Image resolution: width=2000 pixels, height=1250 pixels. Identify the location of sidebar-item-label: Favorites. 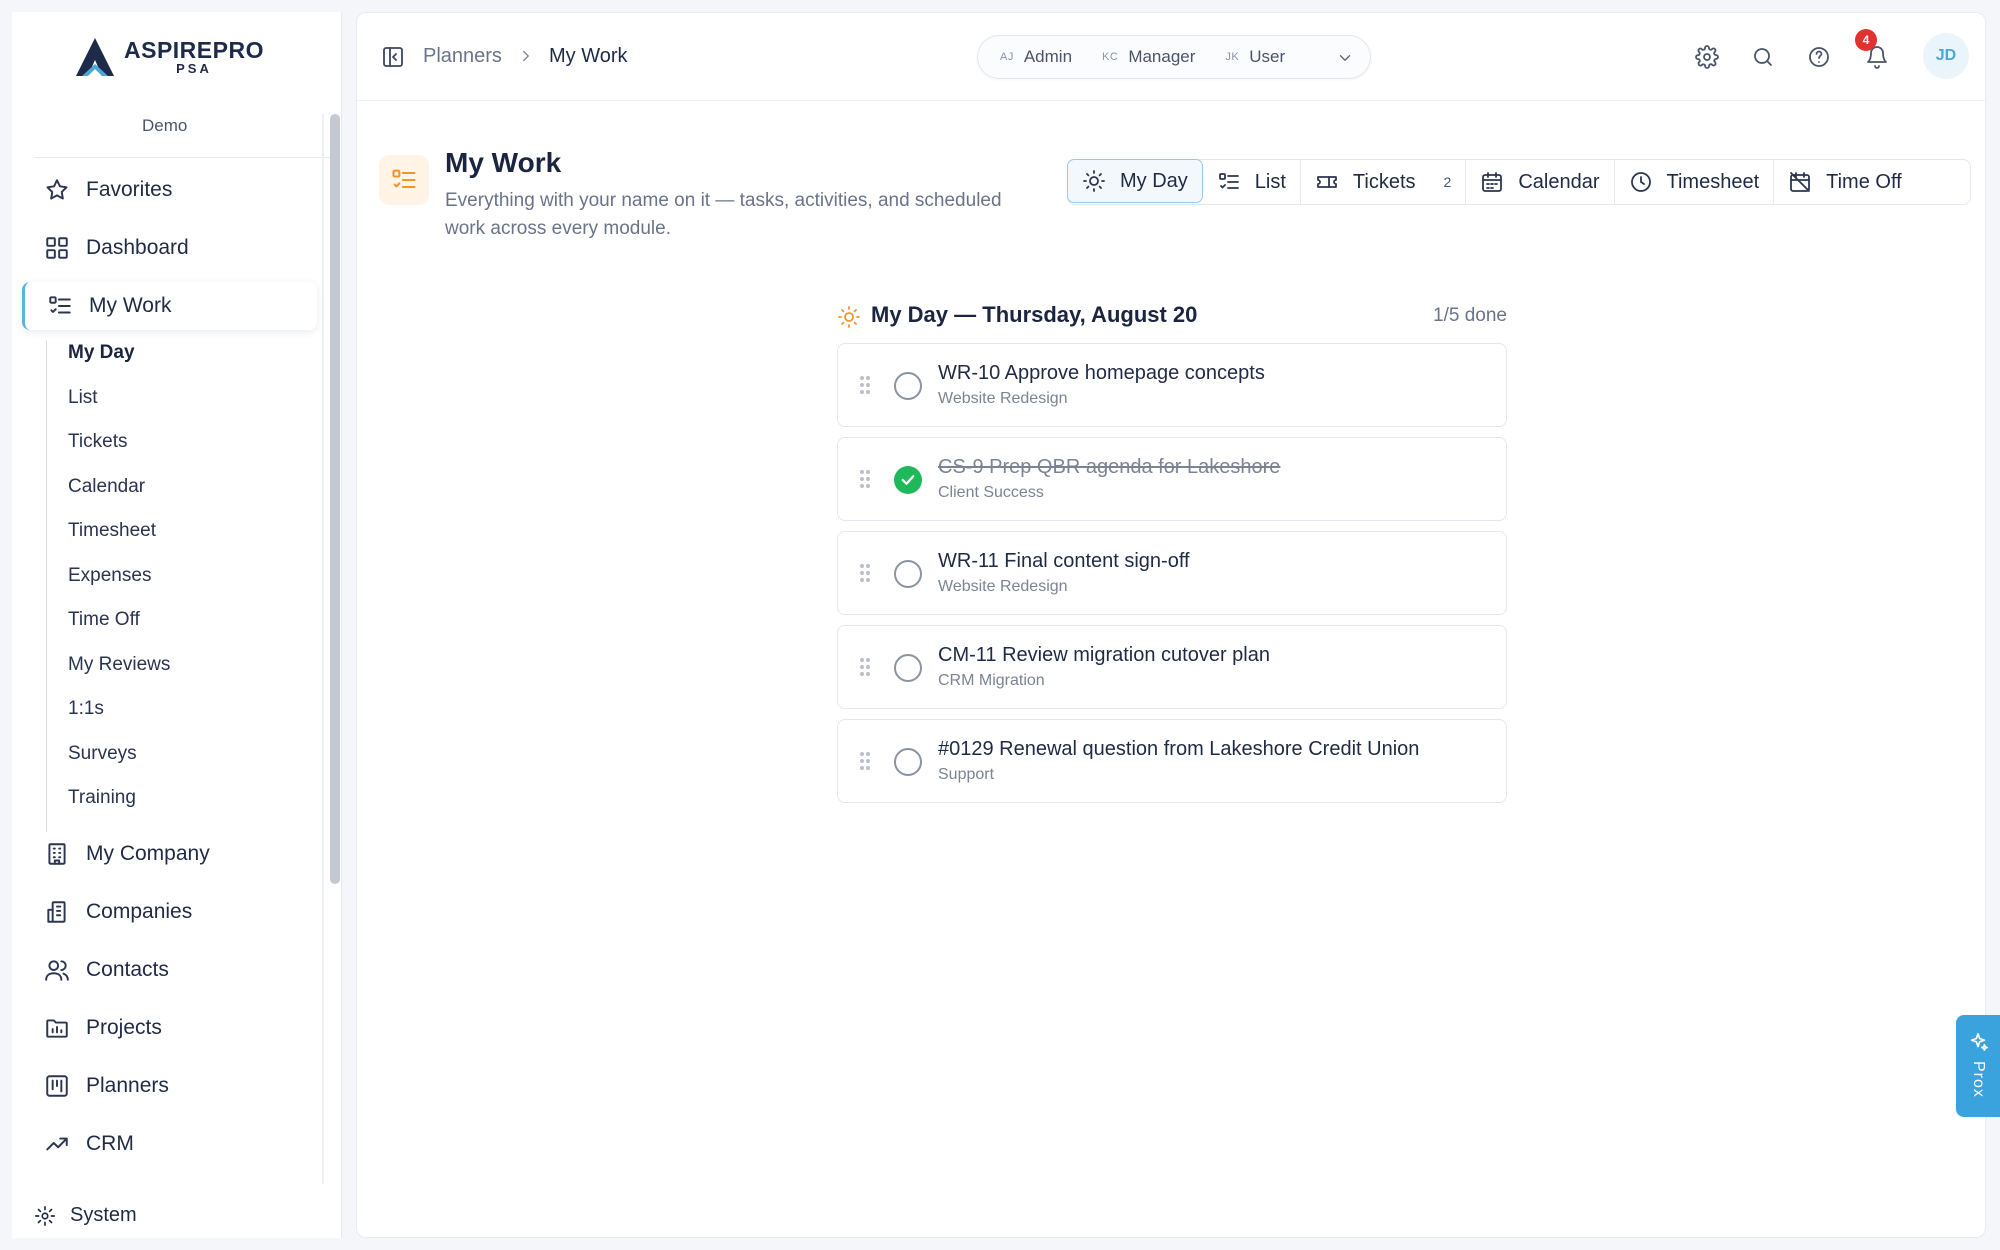
(129, 189).